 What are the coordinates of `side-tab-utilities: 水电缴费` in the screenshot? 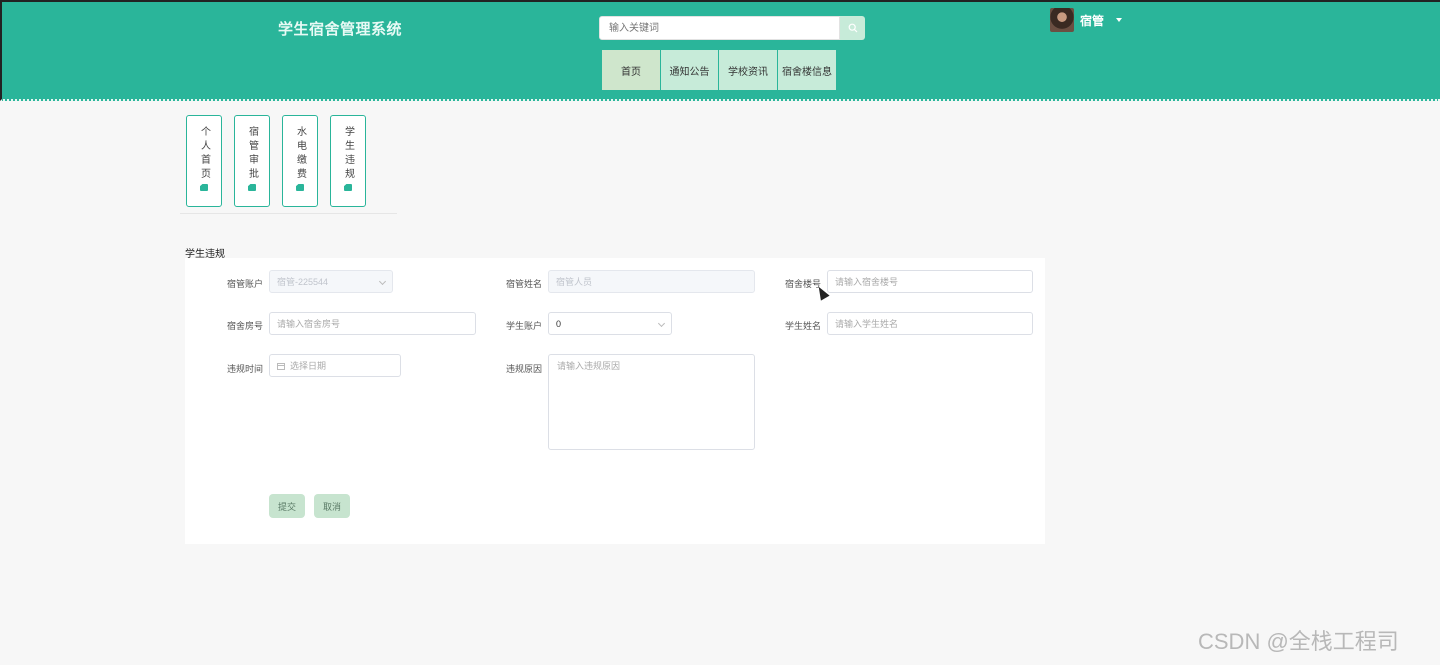 It's located at (300, 161).